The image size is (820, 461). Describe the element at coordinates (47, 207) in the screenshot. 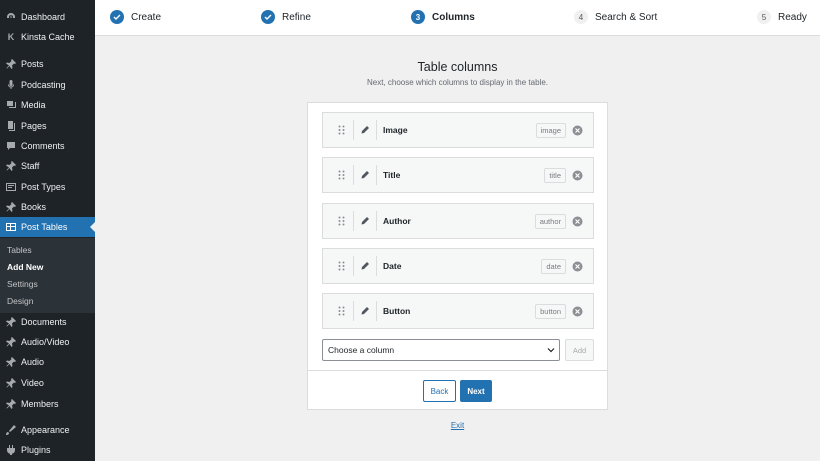

I see `sidebar-item-books: Books` at that location.